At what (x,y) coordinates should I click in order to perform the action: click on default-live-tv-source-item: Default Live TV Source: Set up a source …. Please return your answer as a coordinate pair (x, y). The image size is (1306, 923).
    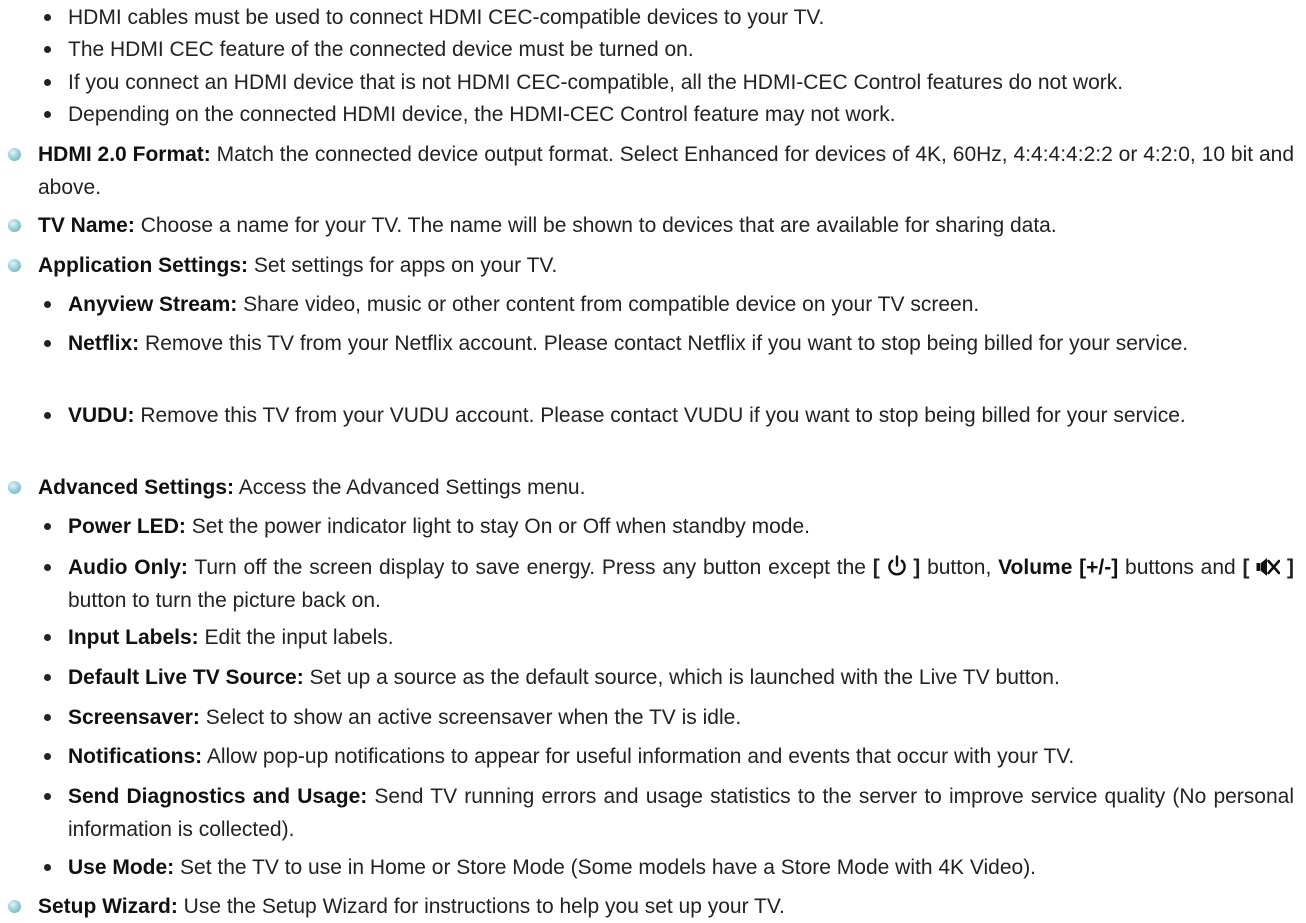
    Looking at the image, I should click on (669, 677).